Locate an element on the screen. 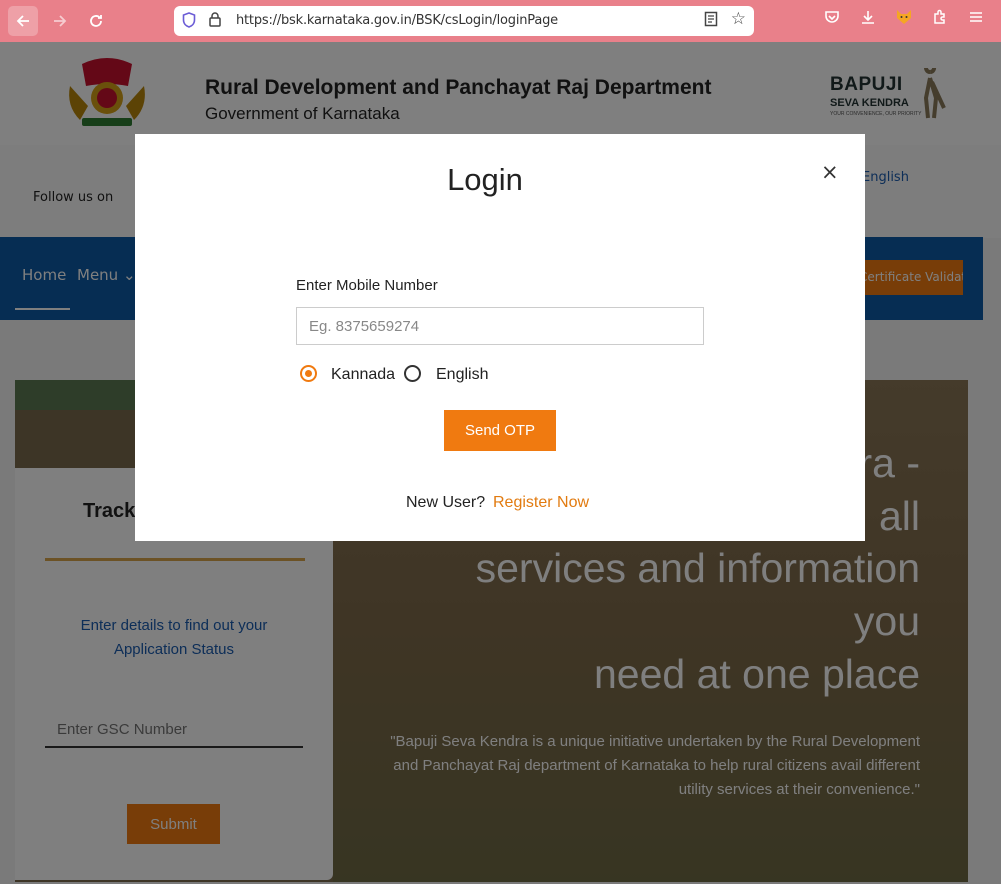  bookmark-star-icon: ☆ is located at coordinates (738, 19).